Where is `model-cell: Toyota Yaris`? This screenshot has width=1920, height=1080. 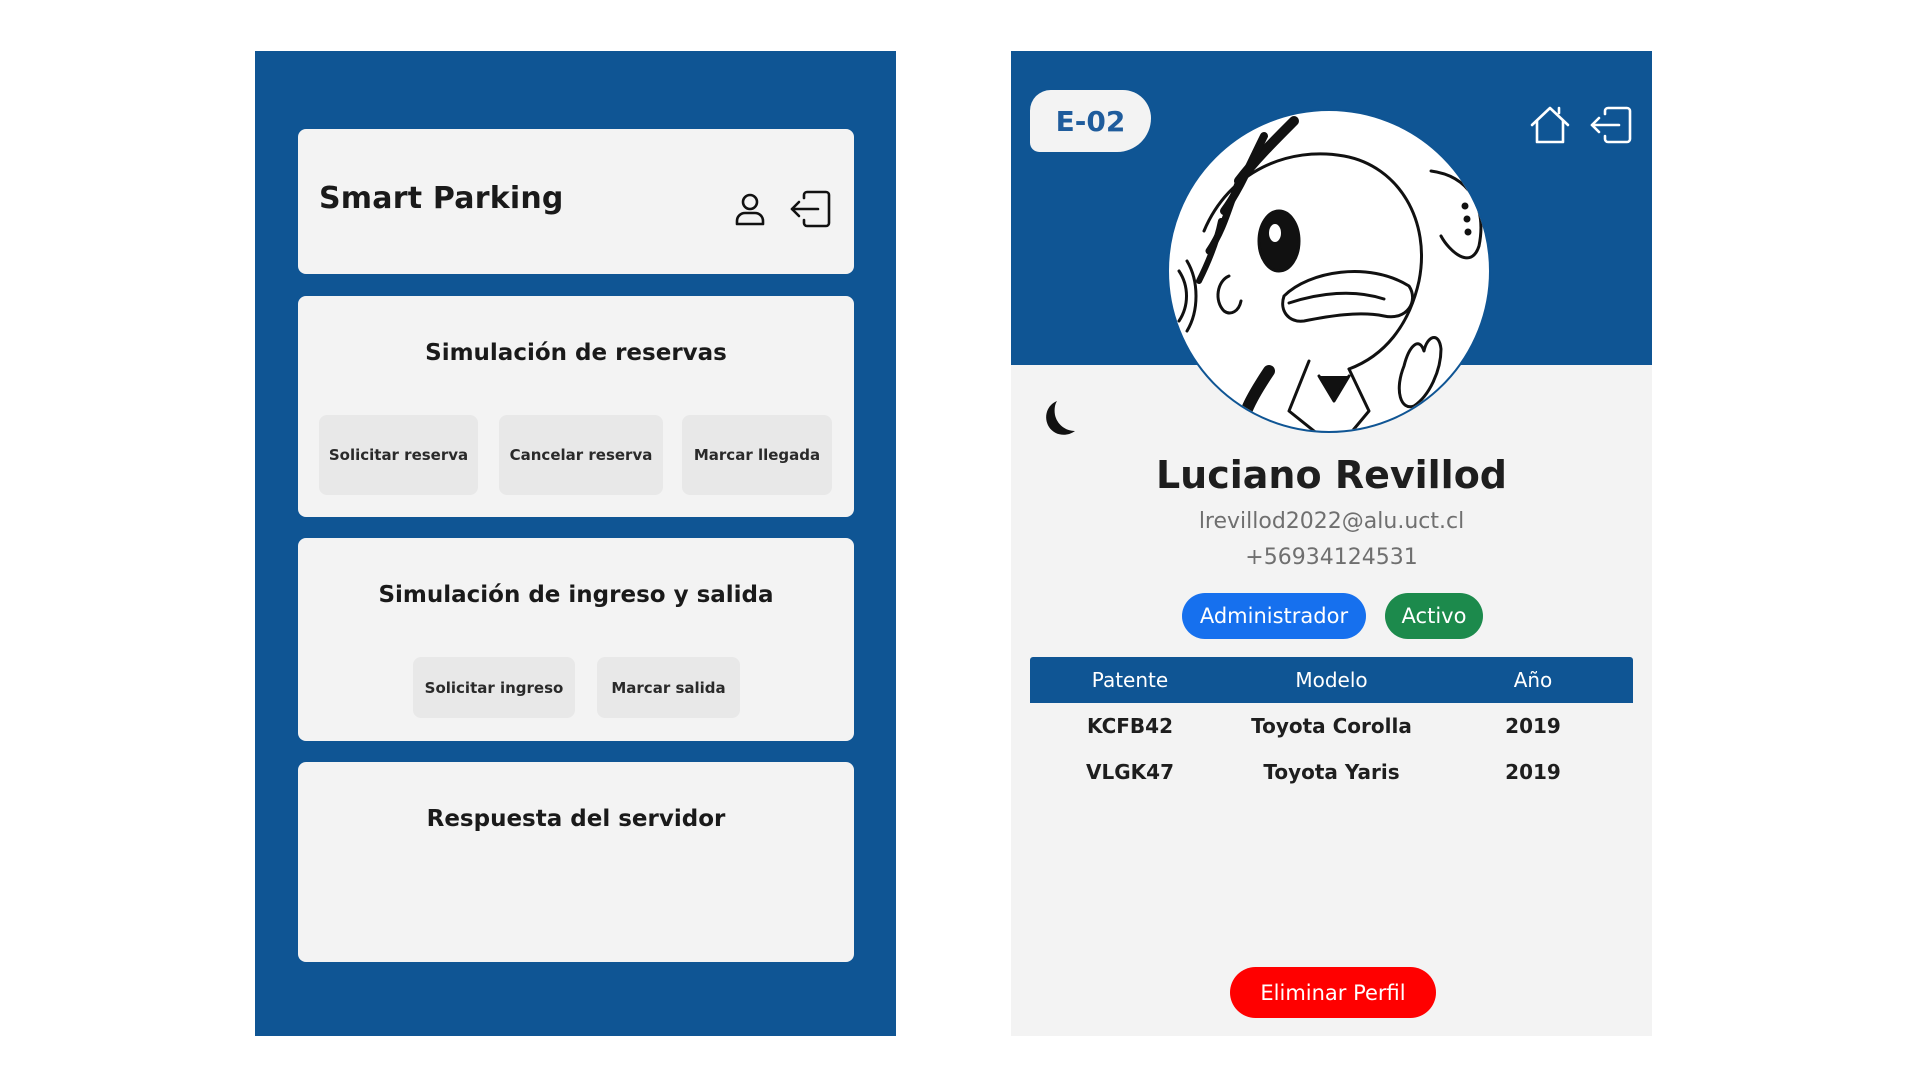 model-cell: Toyota Yaris is located at coordinates (1331, 772).